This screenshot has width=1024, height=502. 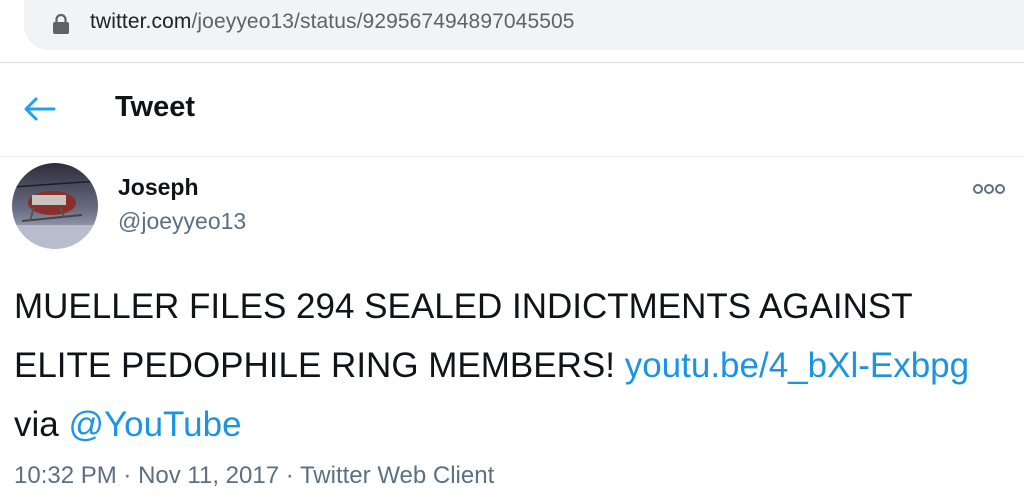 What do you see at coordinates (158, 187) in the screenshot?
I see `author-name: Joseph` at bounding box center [158, 187].